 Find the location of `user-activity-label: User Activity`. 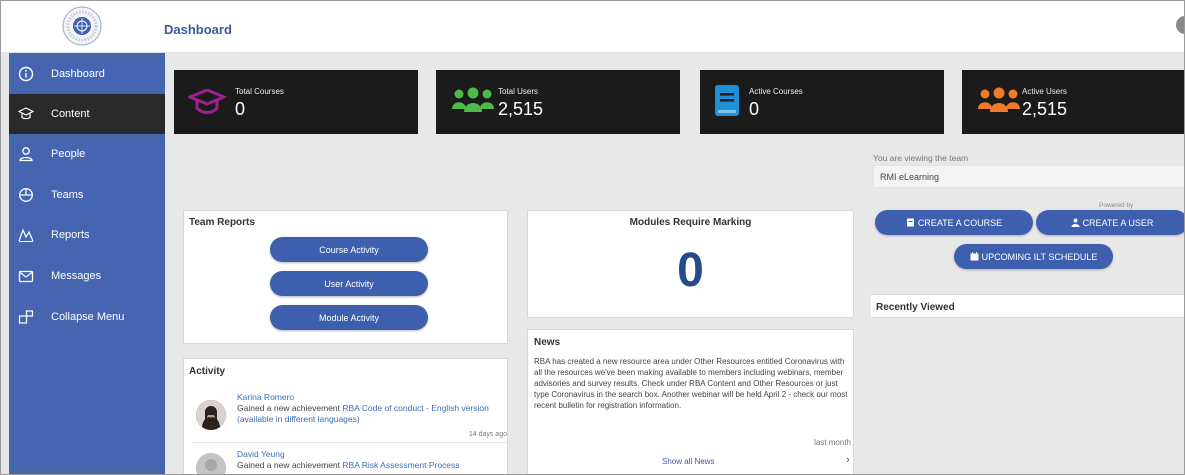

user-activity-label: User Activity is located at coordinates (349, 283).